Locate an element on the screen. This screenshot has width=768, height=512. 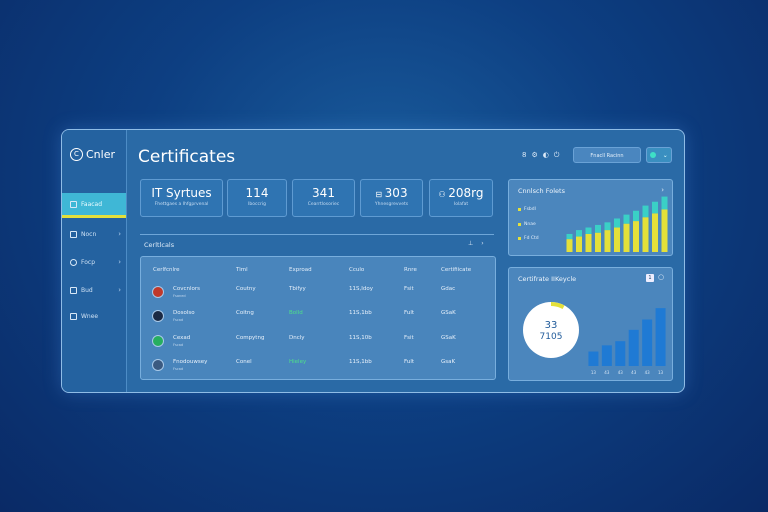
primary-action-button: Fnacll Racinn is located at coordinates (607, 155).